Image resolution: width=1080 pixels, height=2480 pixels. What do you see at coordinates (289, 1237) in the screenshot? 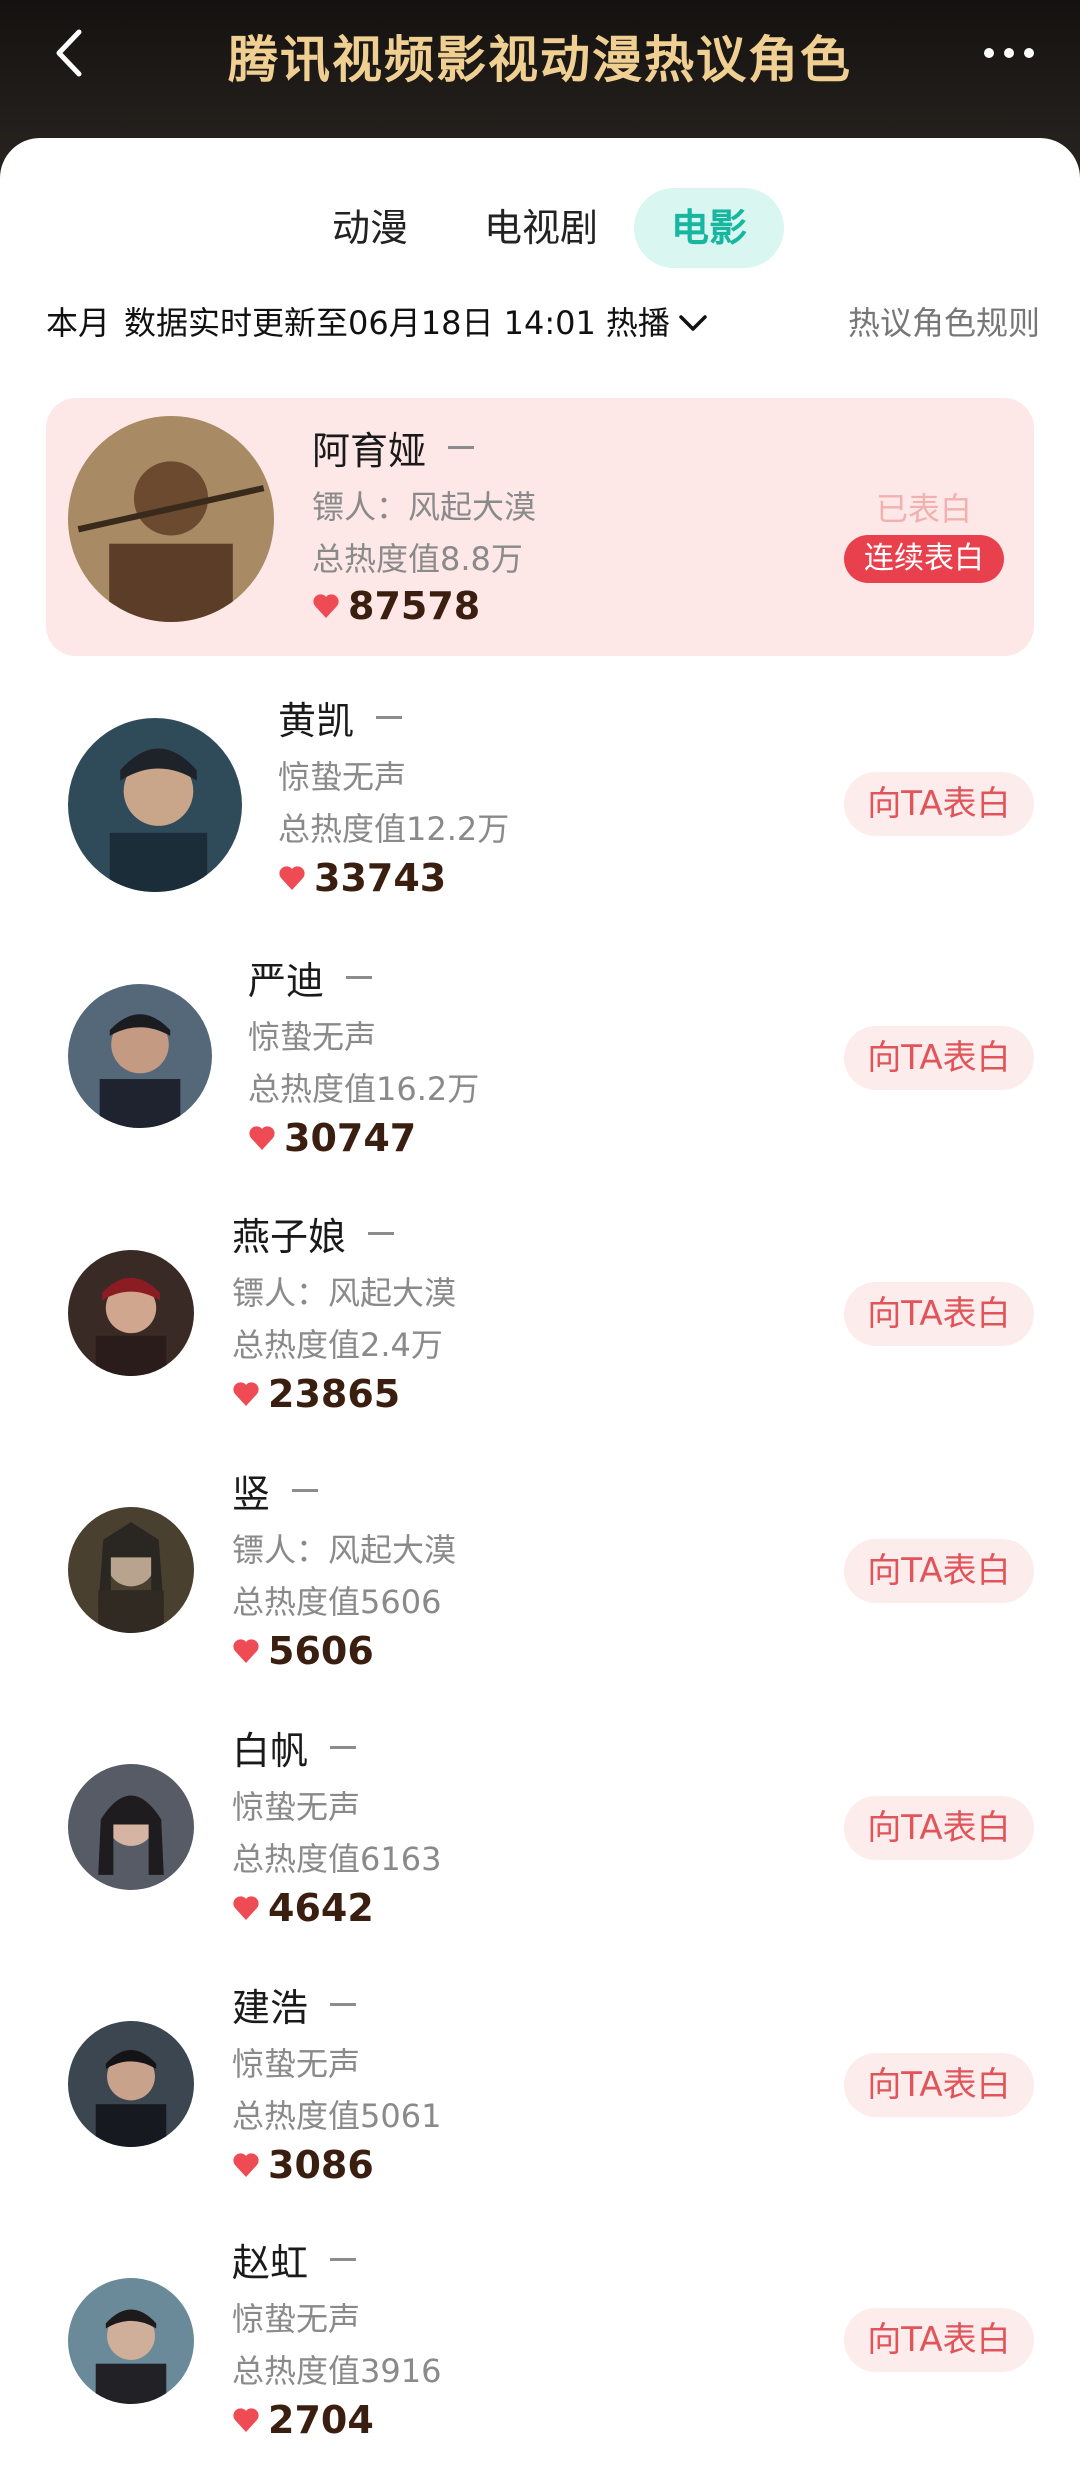
I see `character-name: 燕子娘` at bounding box center [289, 1237].